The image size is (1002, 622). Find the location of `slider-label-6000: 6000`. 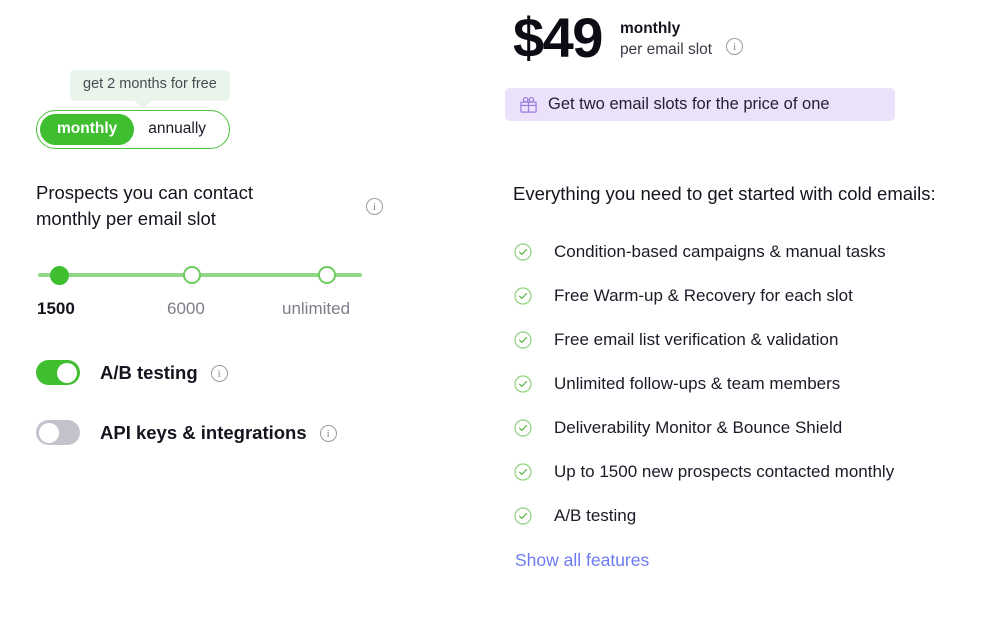

slider-label-6000: 6000 is located at coordinates (186, 309).